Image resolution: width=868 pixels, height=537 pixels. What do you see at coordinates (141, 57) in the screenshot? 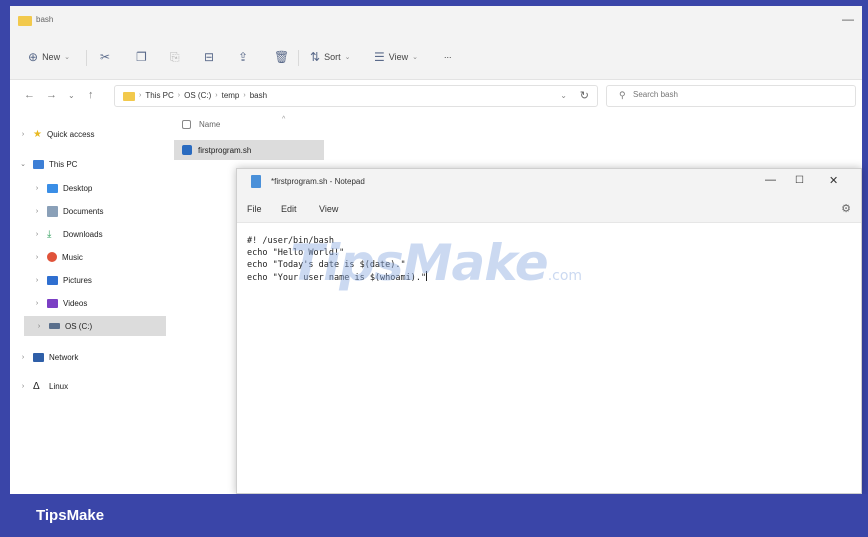
I see `copy-button: ❐` at bounding box center [141, 57].